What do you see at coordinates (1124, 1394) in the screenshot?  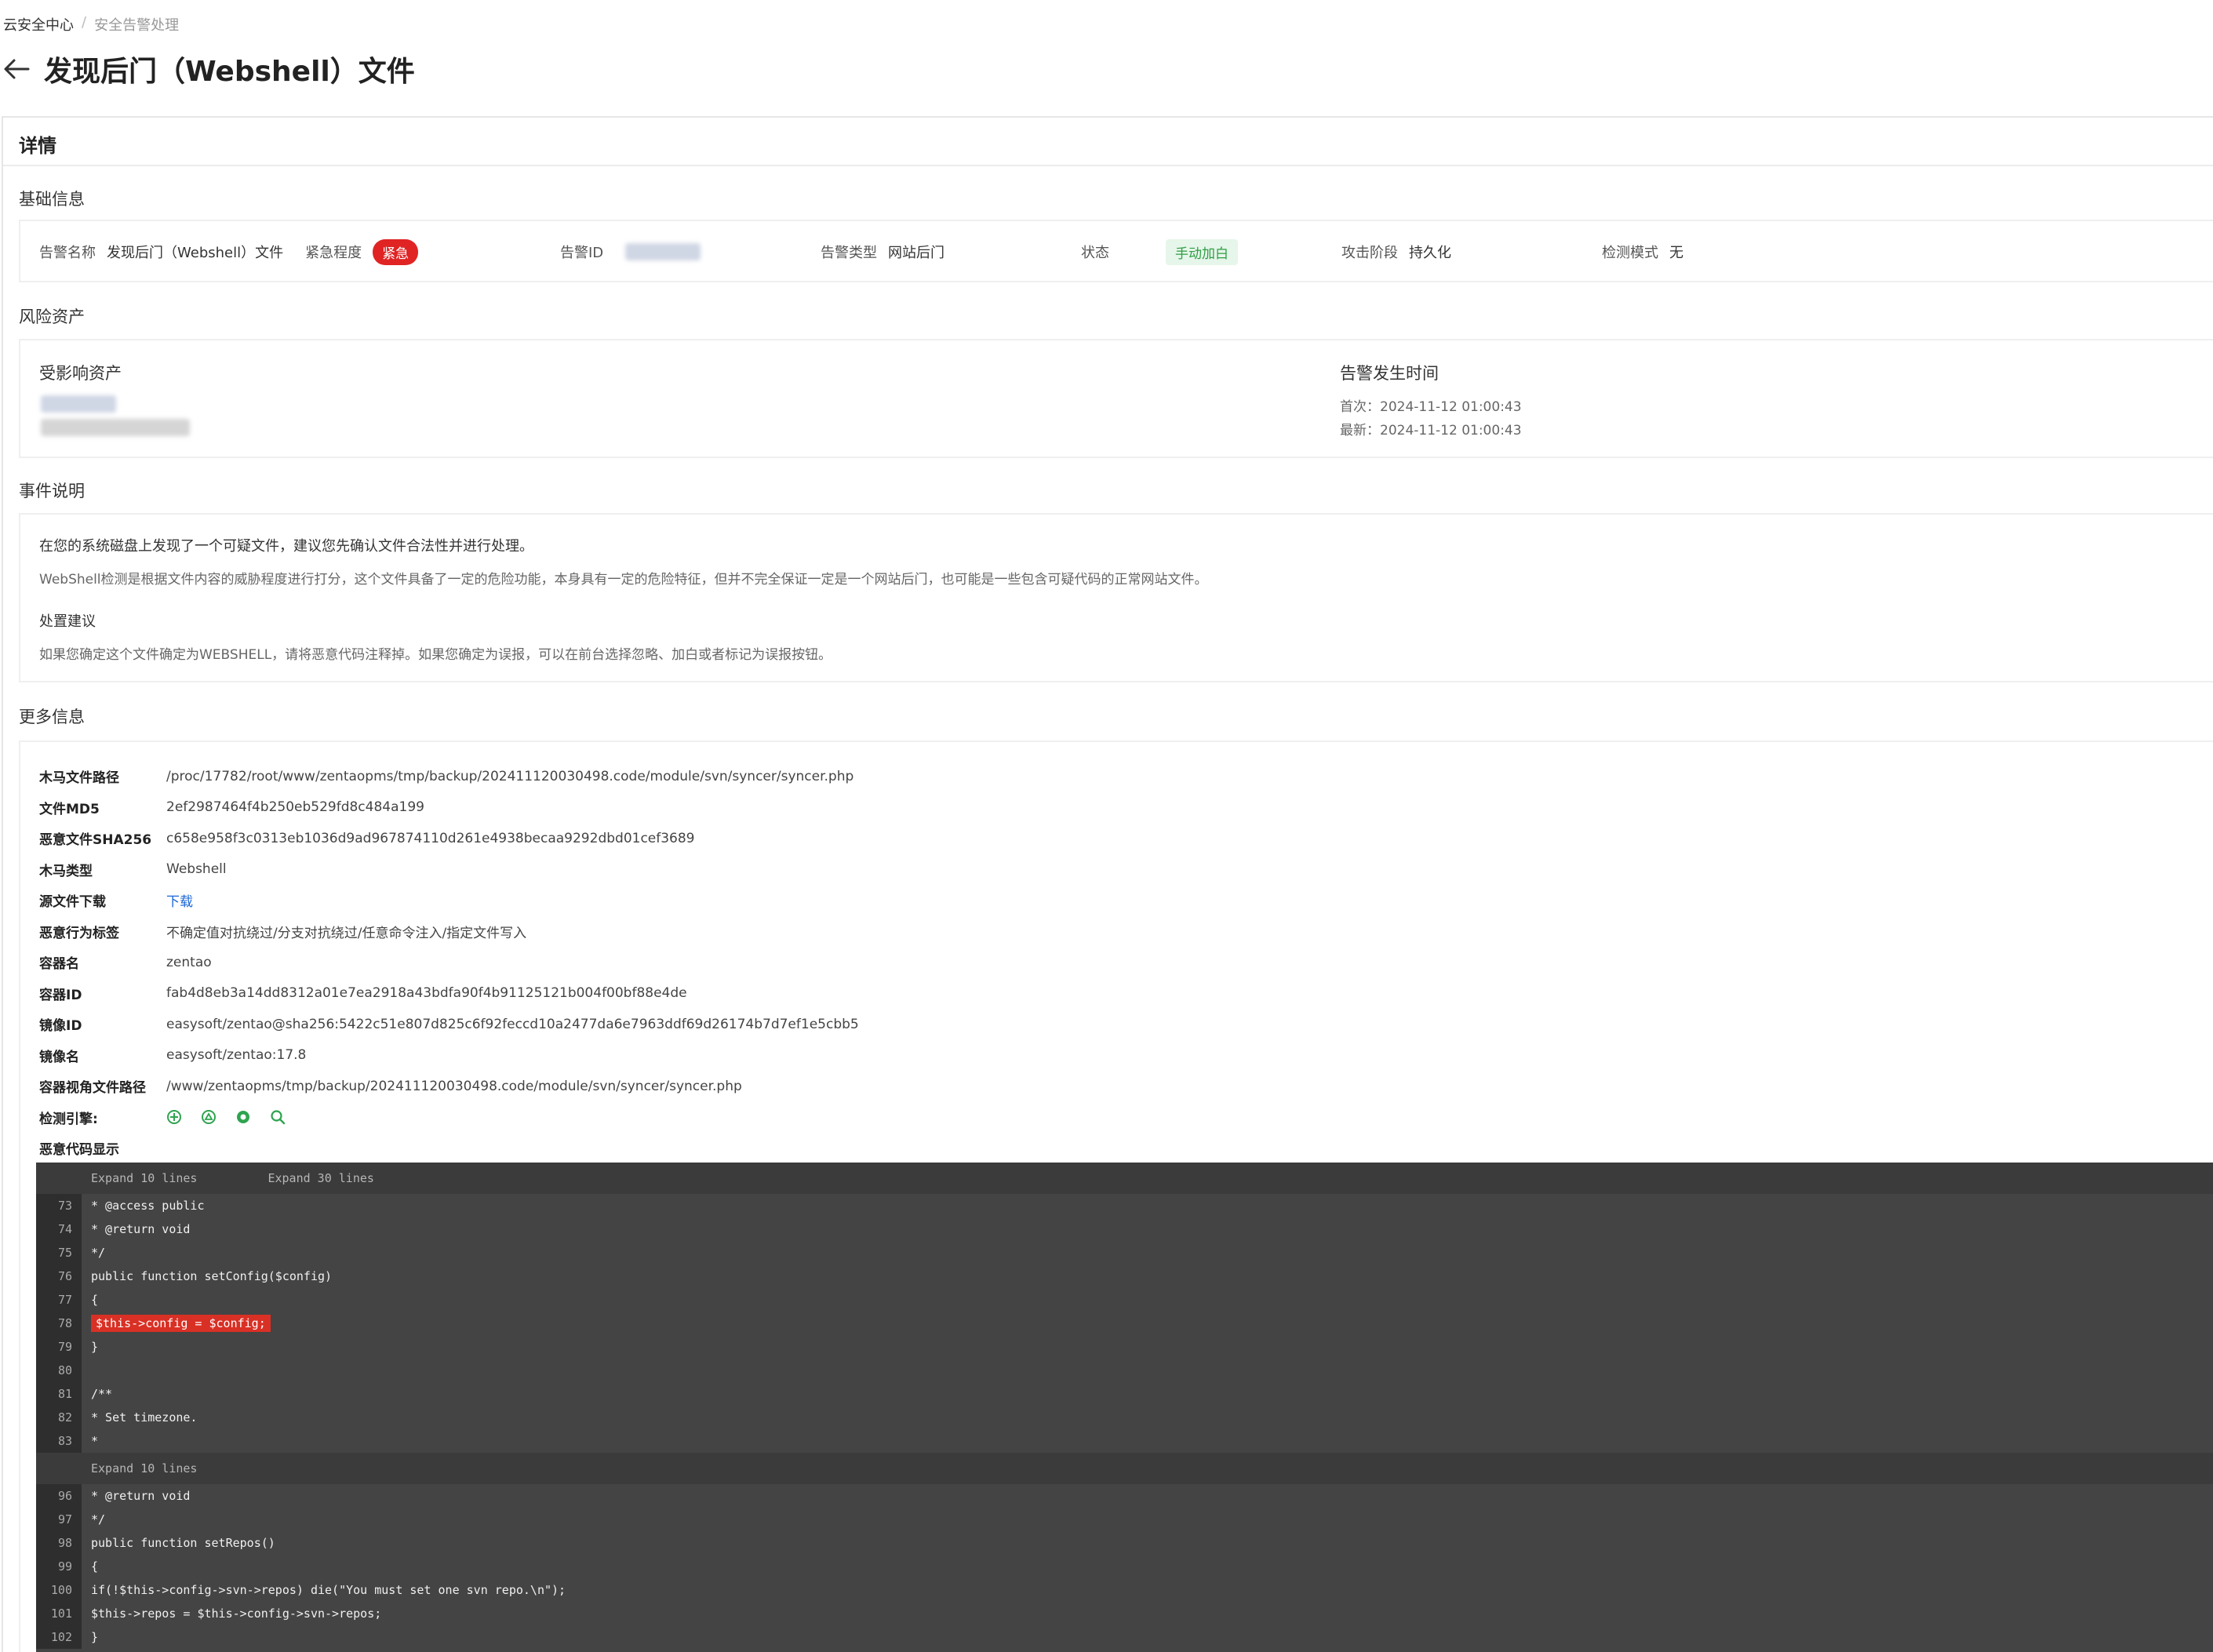 I see `code-line: 81 /**` at bounding box center [1124, 1394].